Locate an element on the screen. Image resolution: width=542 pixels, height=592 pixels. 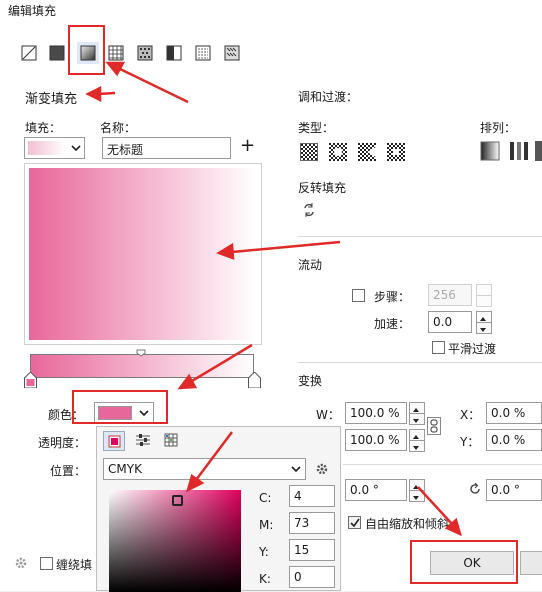
vector-pattern-button is located at coordinates (116, 53).